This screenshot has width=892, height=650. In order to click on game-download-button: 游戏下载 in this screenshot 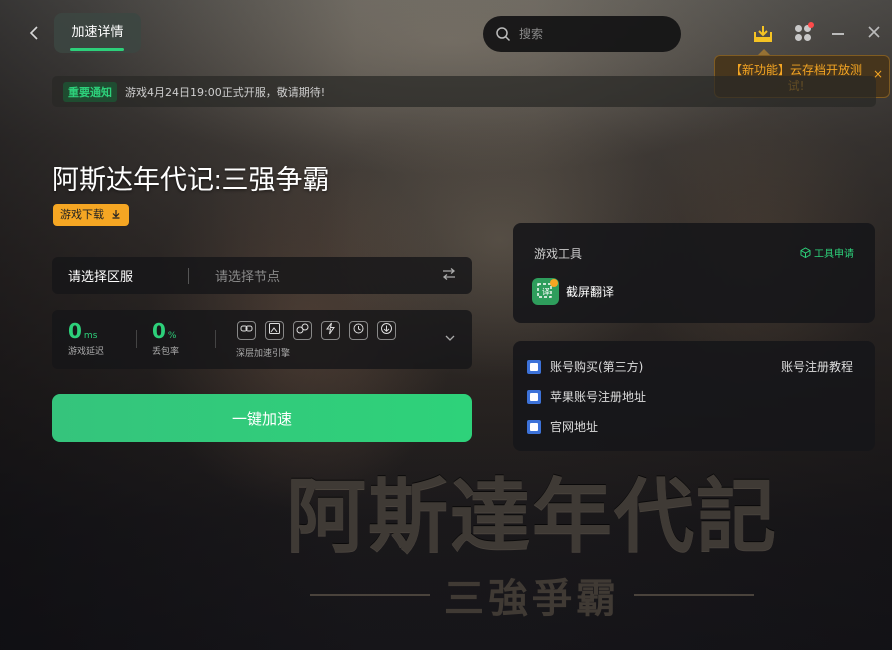, I will do `click(91, 215)`.